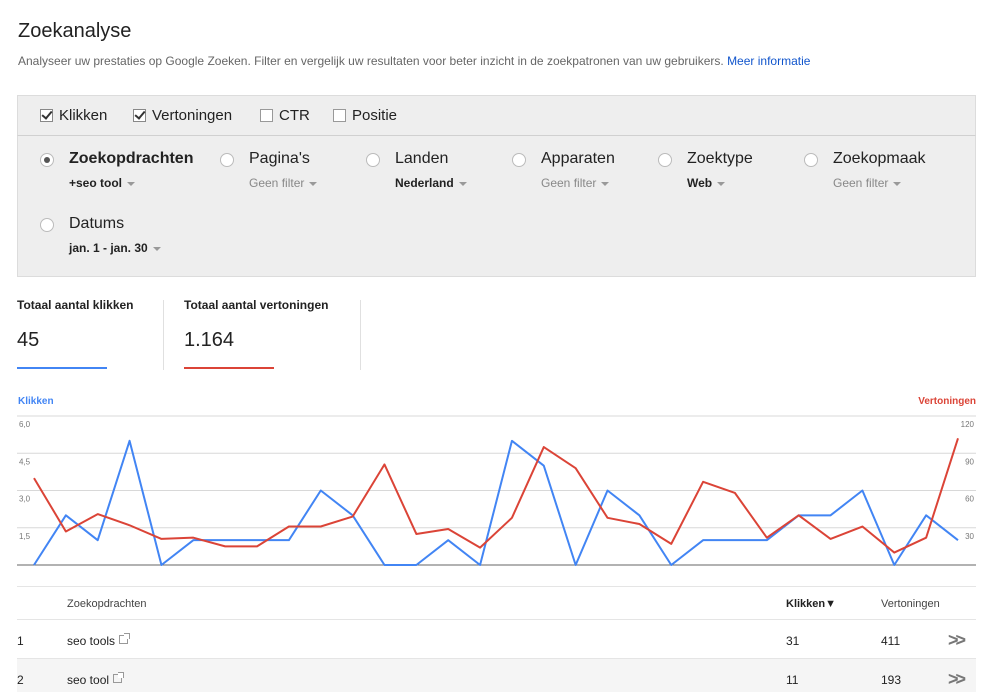 This screenshot has width=983, height=692. Describe the element at coordinates (496, 603) in the screenshot. I see `table-header: Zoekopdrachten Klikken▼ Vertoningen` at that location.